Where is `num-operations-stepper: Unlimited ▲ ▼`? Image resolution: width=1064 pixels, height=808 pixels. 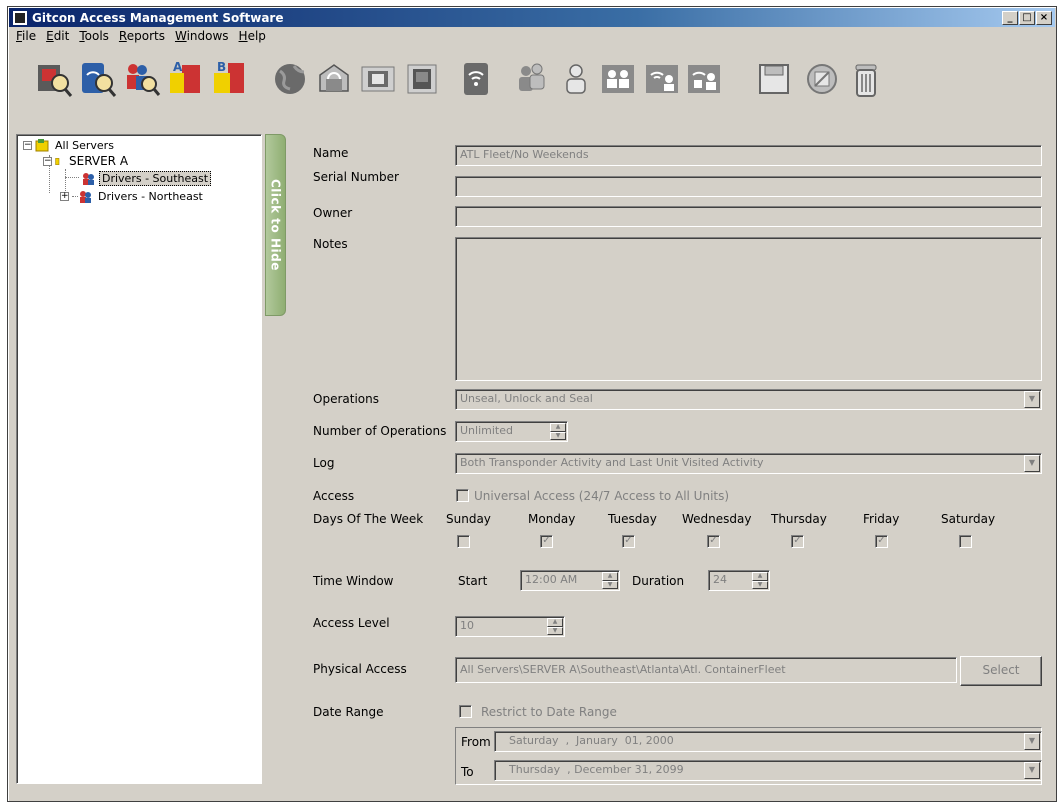 num-operations-stepper: Unlimited ▲ ▼ is located at coordinates (511, 431).